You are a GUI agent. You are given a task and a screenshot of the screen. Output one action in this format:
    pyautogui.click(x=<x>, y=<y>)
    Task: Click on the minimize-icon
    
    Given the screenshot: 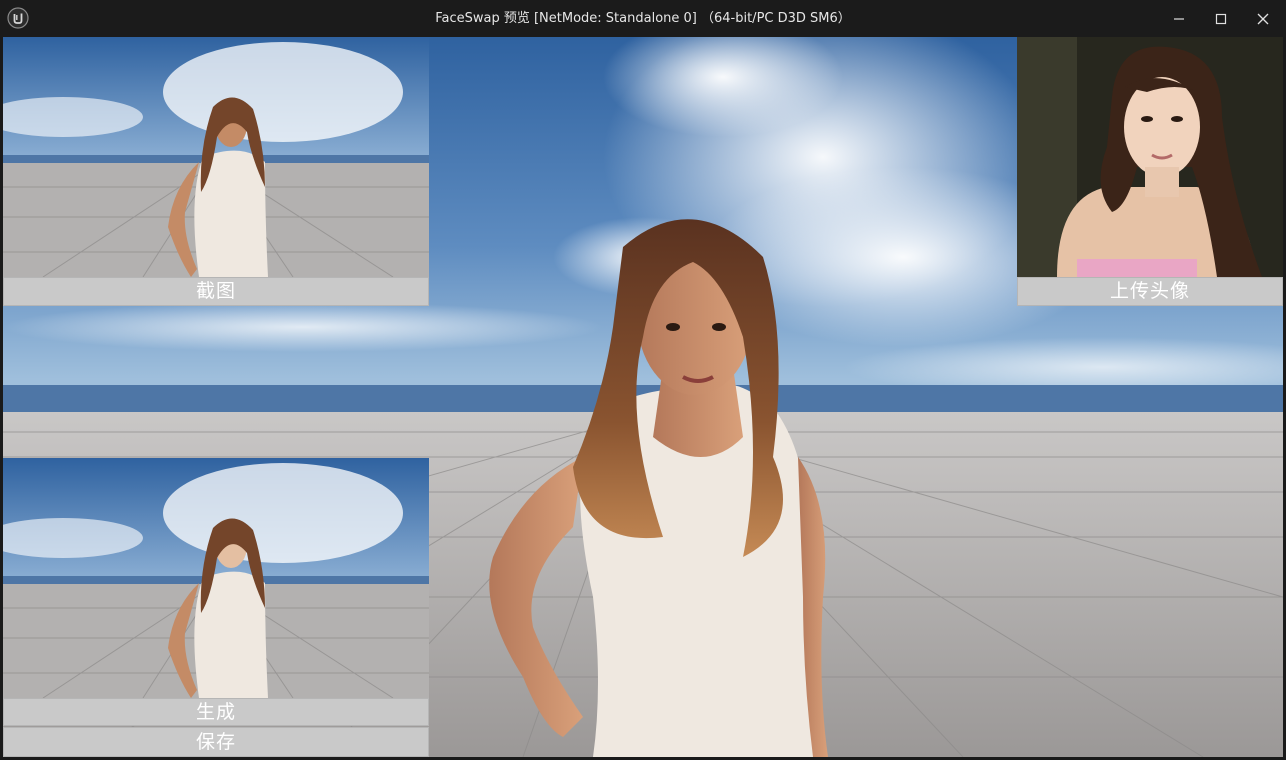 What is the action you would take?
    pyautogui.click(x=1179, y=18)
    